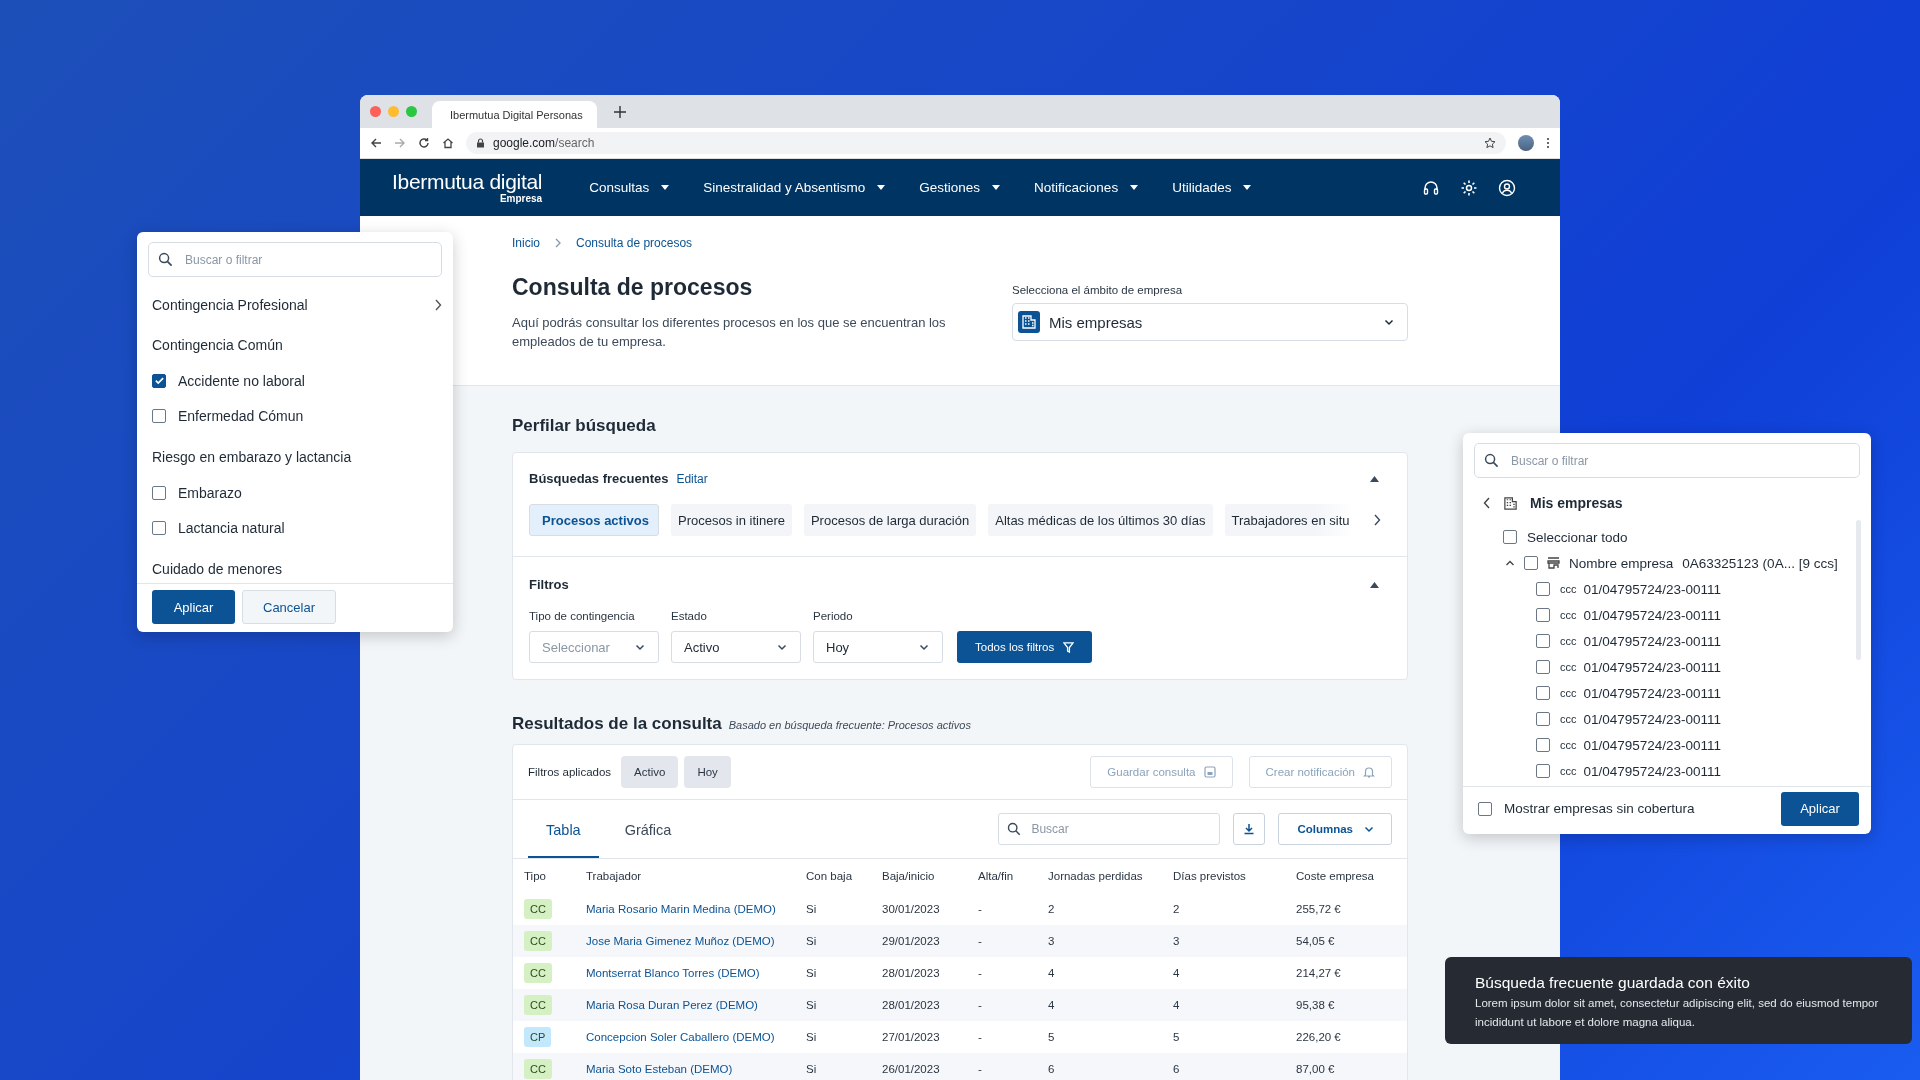  Describe the element at coordinates (514, 114) in the screenshot. I see `browser-tab: Ibermutua Digital Personas` at that location.